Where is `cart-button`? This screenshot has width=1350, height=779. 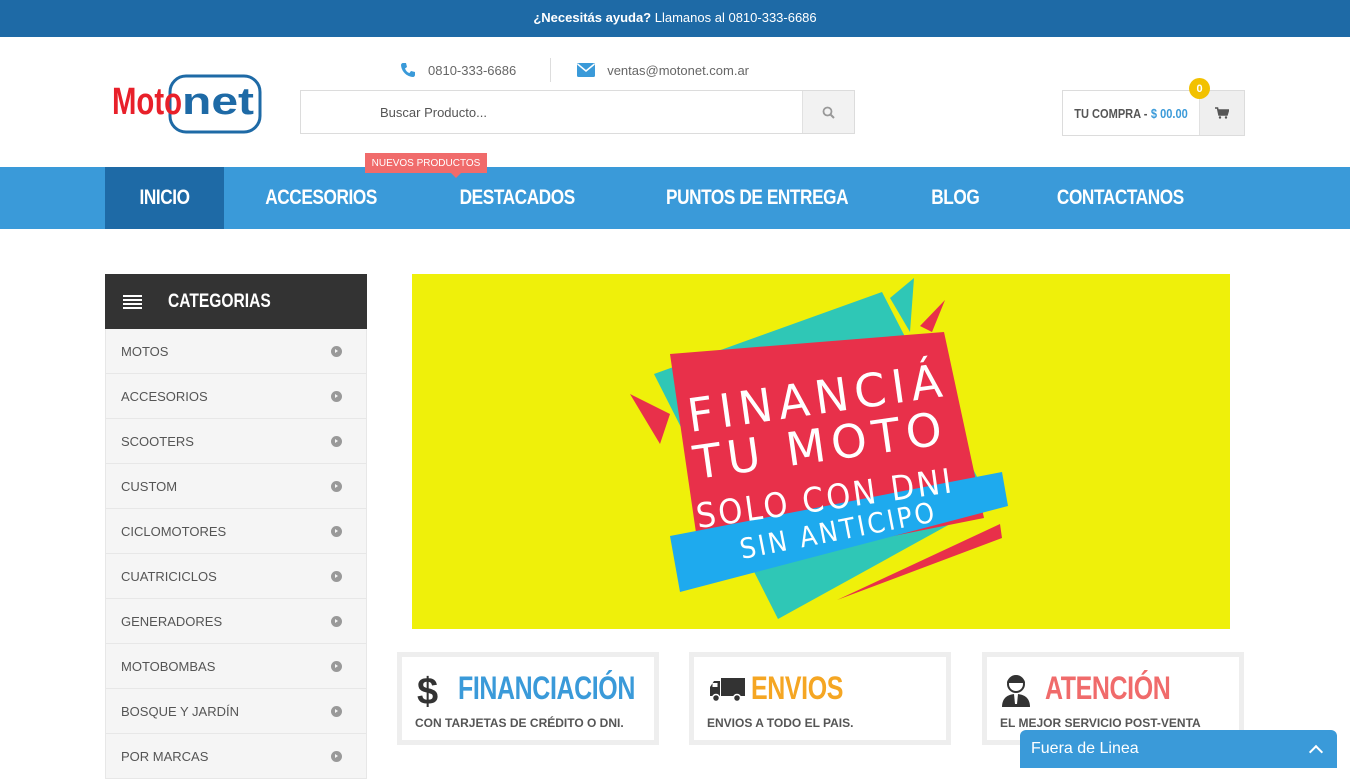
cart-button is located at coordinates (1221, 113).